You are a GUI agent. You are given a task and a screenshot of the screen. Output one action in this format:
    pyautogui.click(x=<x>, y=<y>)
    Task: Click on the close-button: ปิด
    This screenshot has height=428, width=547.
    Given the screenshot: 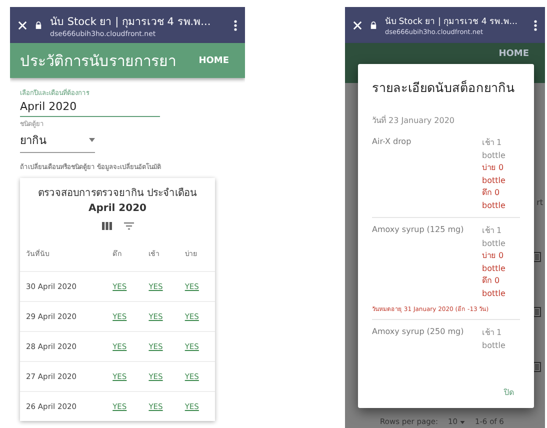 What is the action you would take?
    pyautogui.click(x=509, y=392)
    